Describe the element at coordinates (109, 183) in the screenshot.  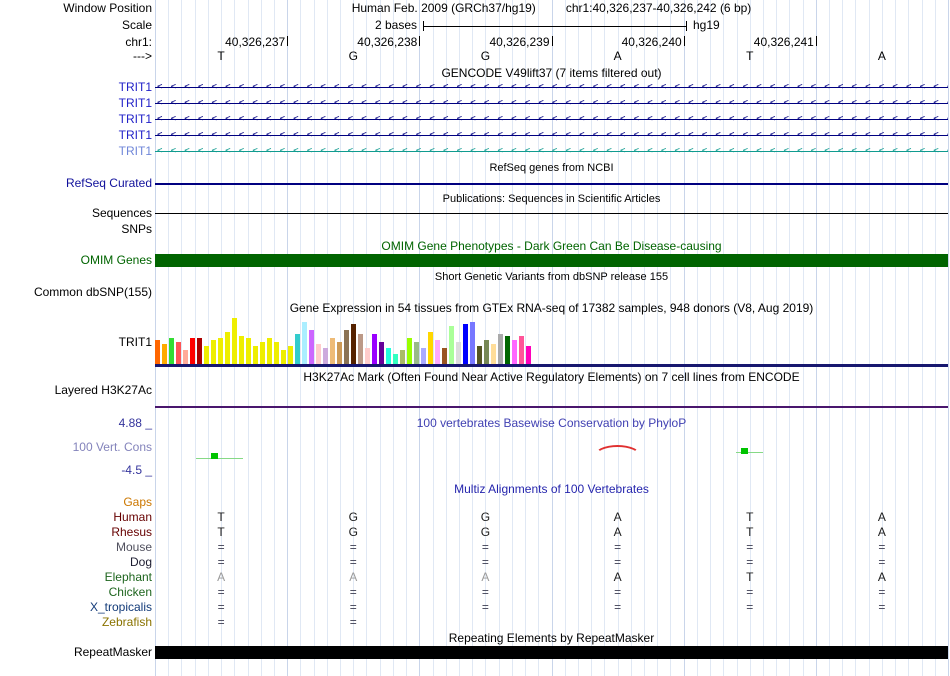
I see `track-label-refseq-curated: RefSeq Curated` at that location.